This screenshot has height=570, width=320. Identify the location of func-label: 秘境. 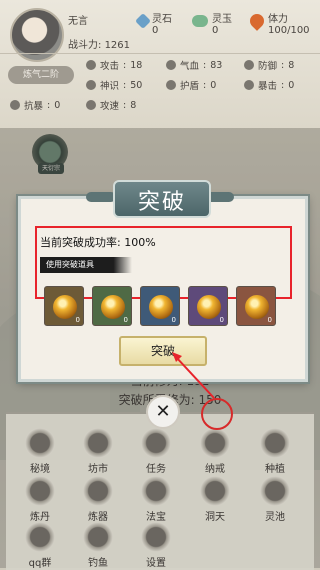
(40, 469).